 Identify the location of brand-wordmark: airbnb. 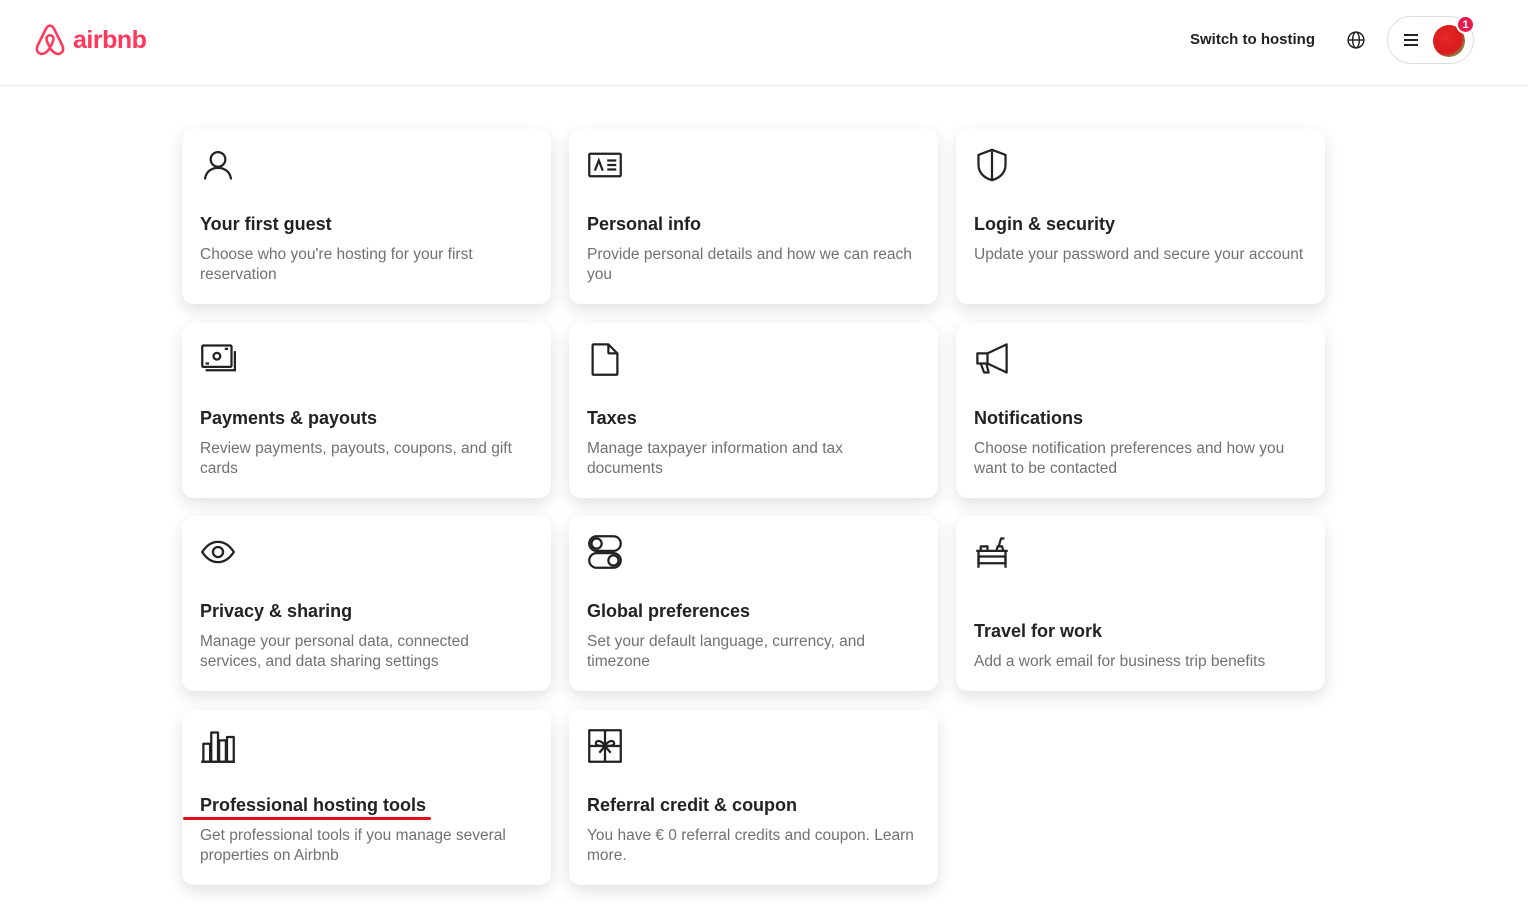
(110, 40).